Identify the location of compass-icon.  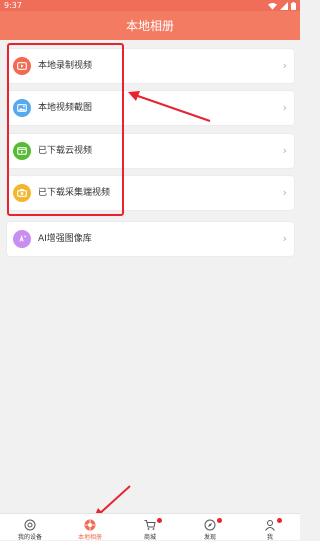
(210, 525).